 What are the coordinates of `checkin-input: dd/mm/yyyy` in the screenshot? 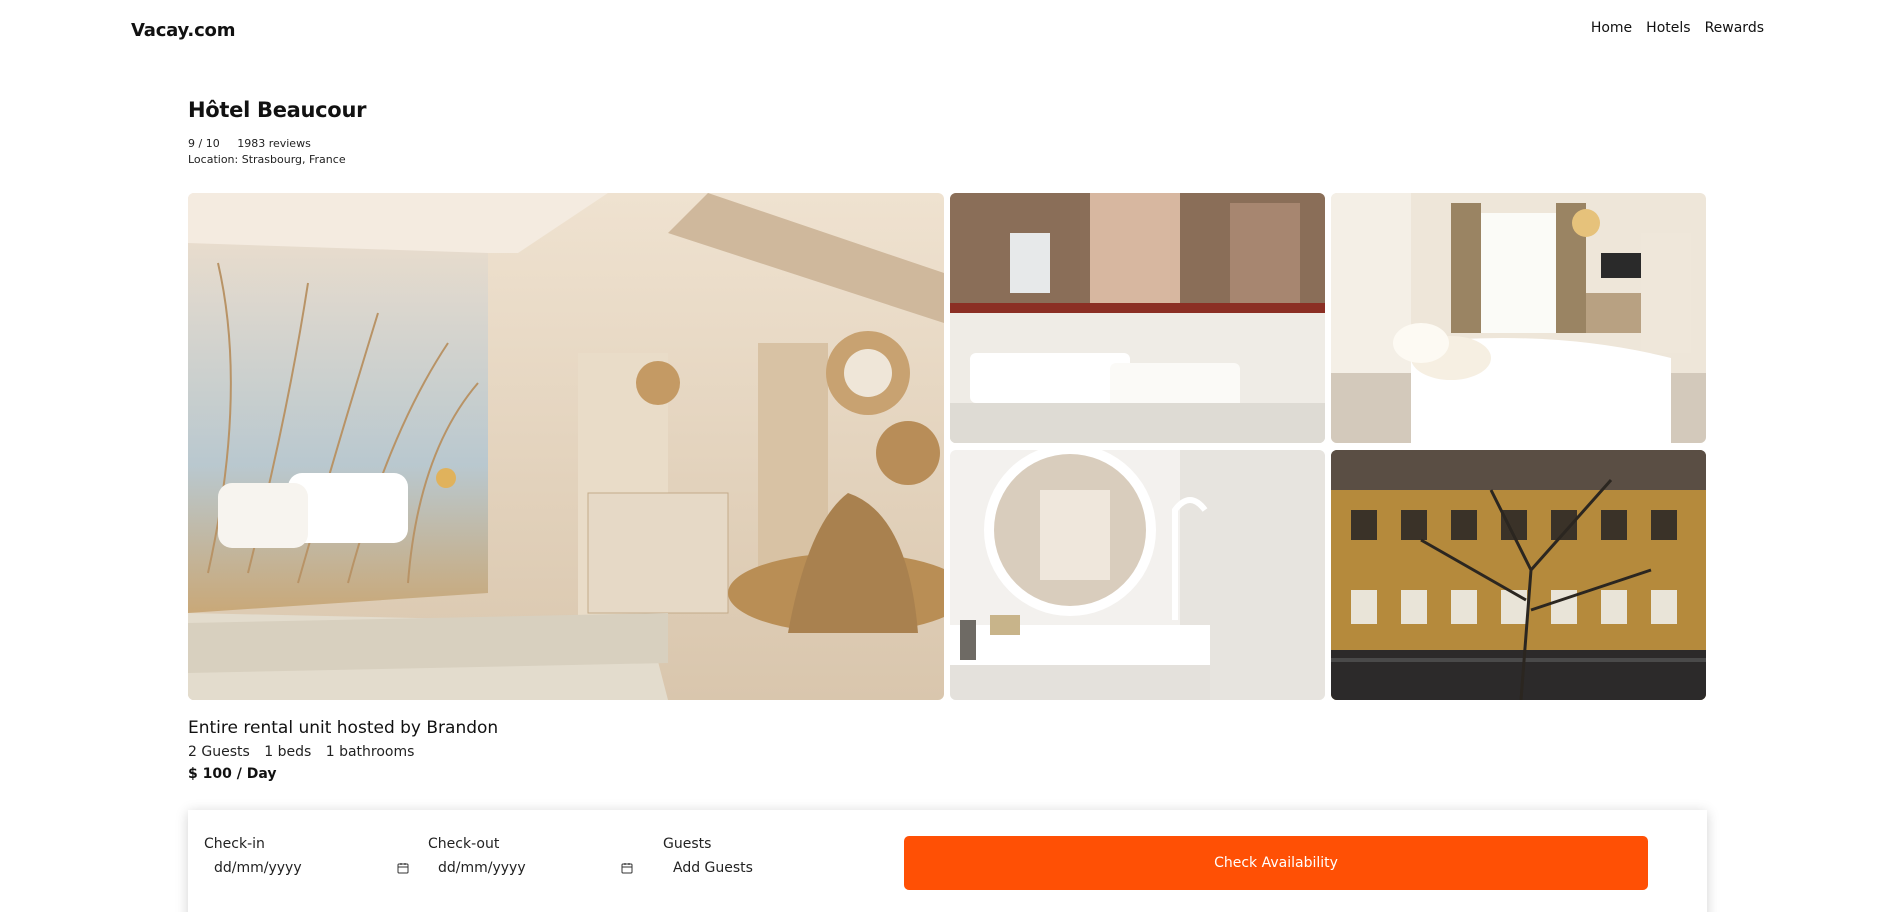 It's located at (306, 868).